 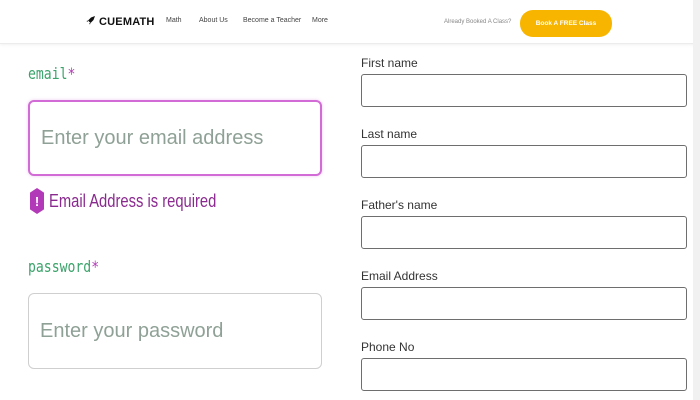 What do you see at coordinates (64, 266) in the screenshot?
I see `password-label: password*` at bounding box center [64, 266].